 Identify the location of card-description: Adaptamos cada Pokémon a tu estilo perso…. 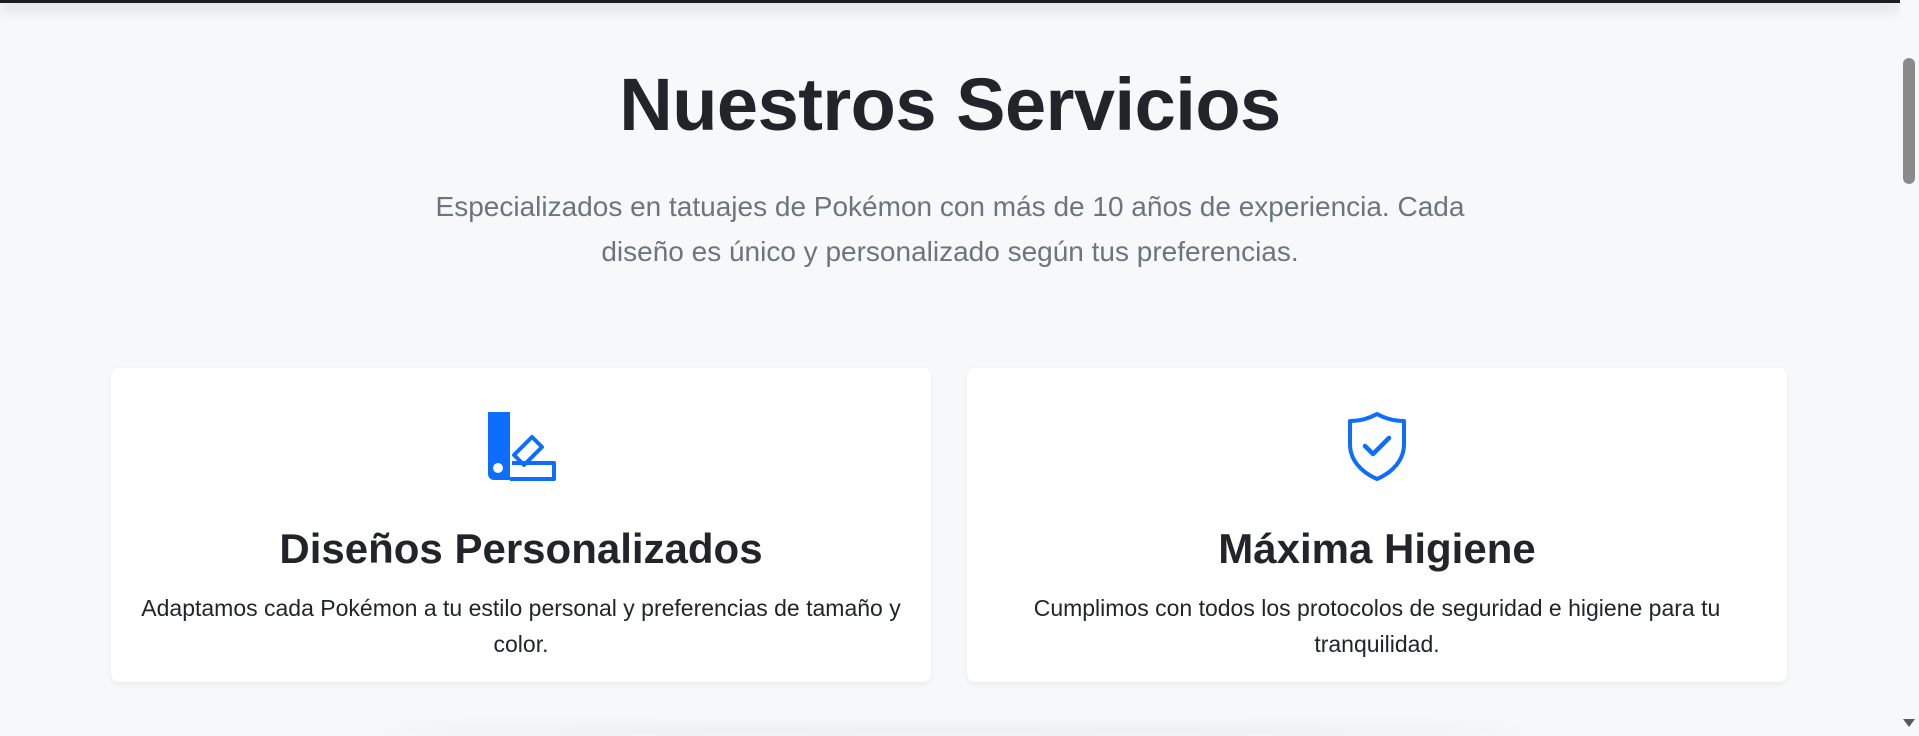
(521, 626).